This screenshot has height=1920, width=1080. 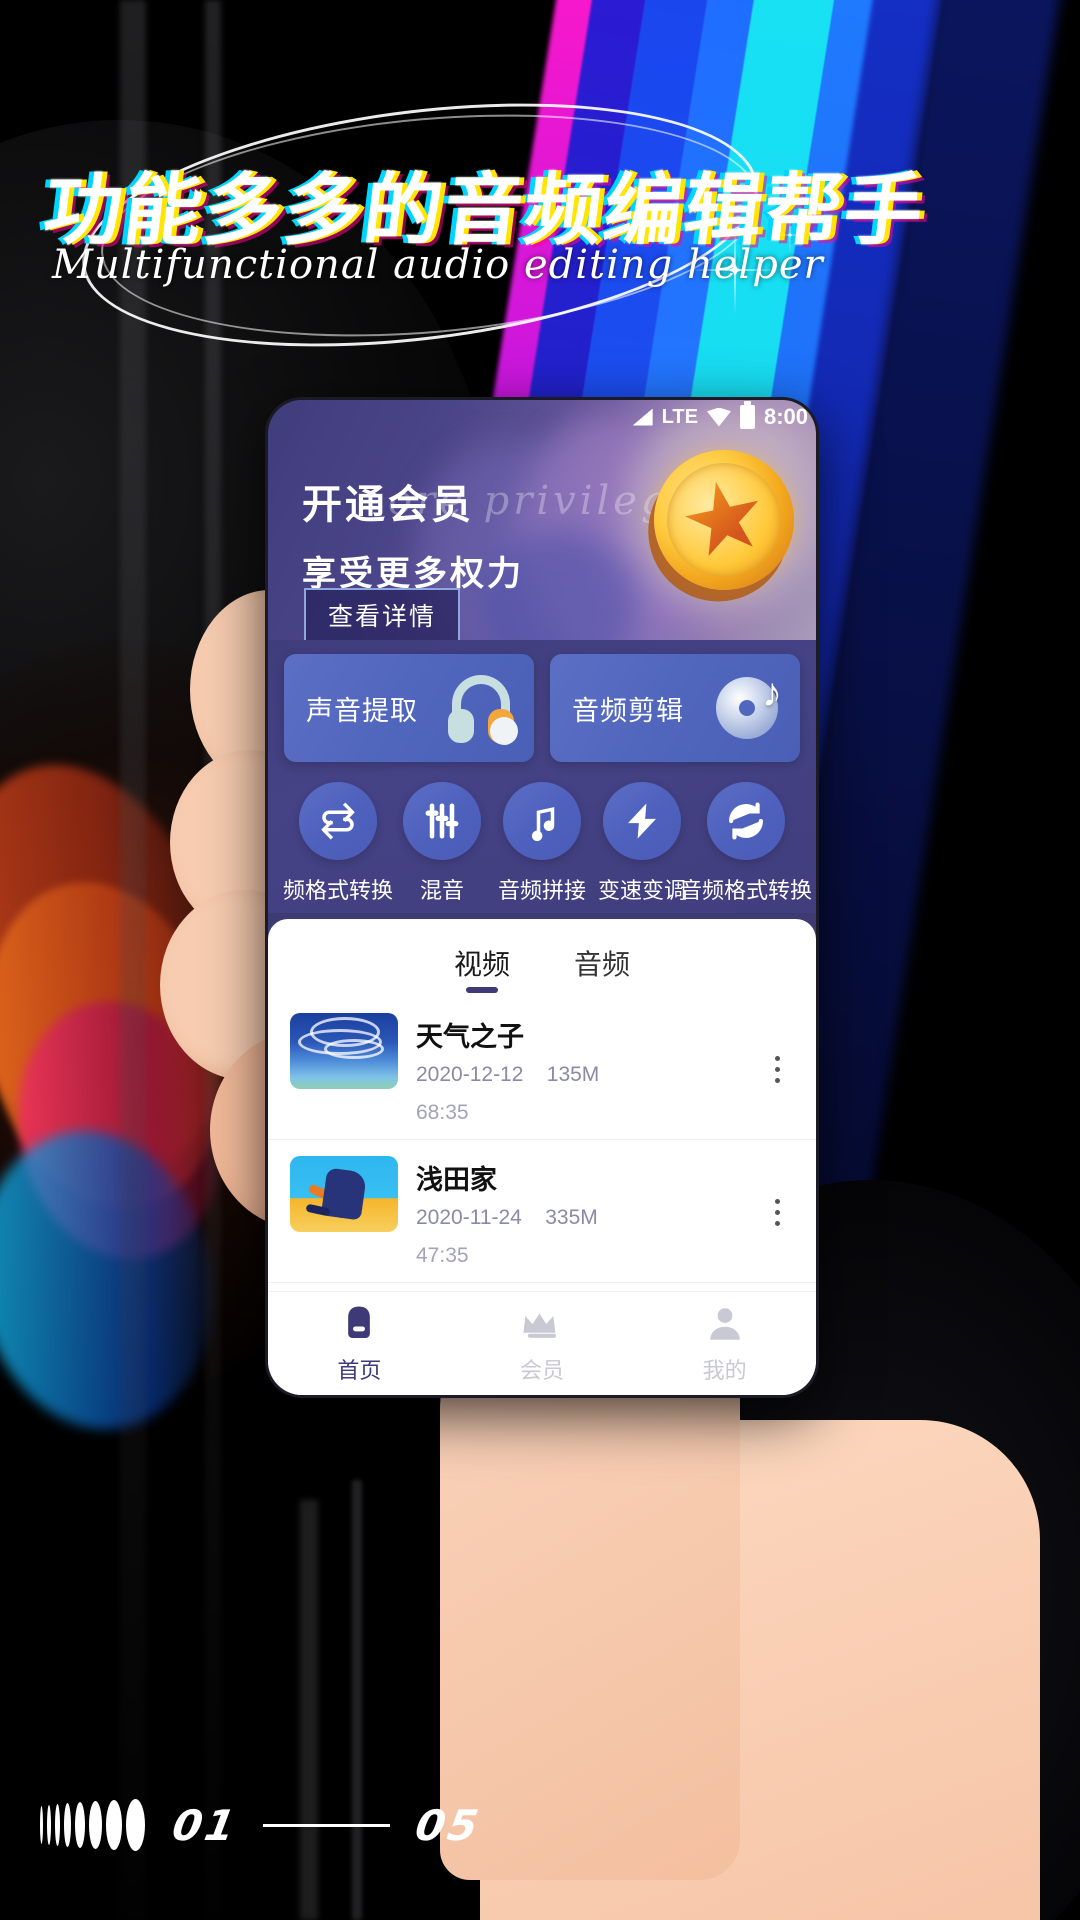 I want to click on list-item-text: 浅田家 2020-11-24 335M 47:35, so click(x=579, y=1212).